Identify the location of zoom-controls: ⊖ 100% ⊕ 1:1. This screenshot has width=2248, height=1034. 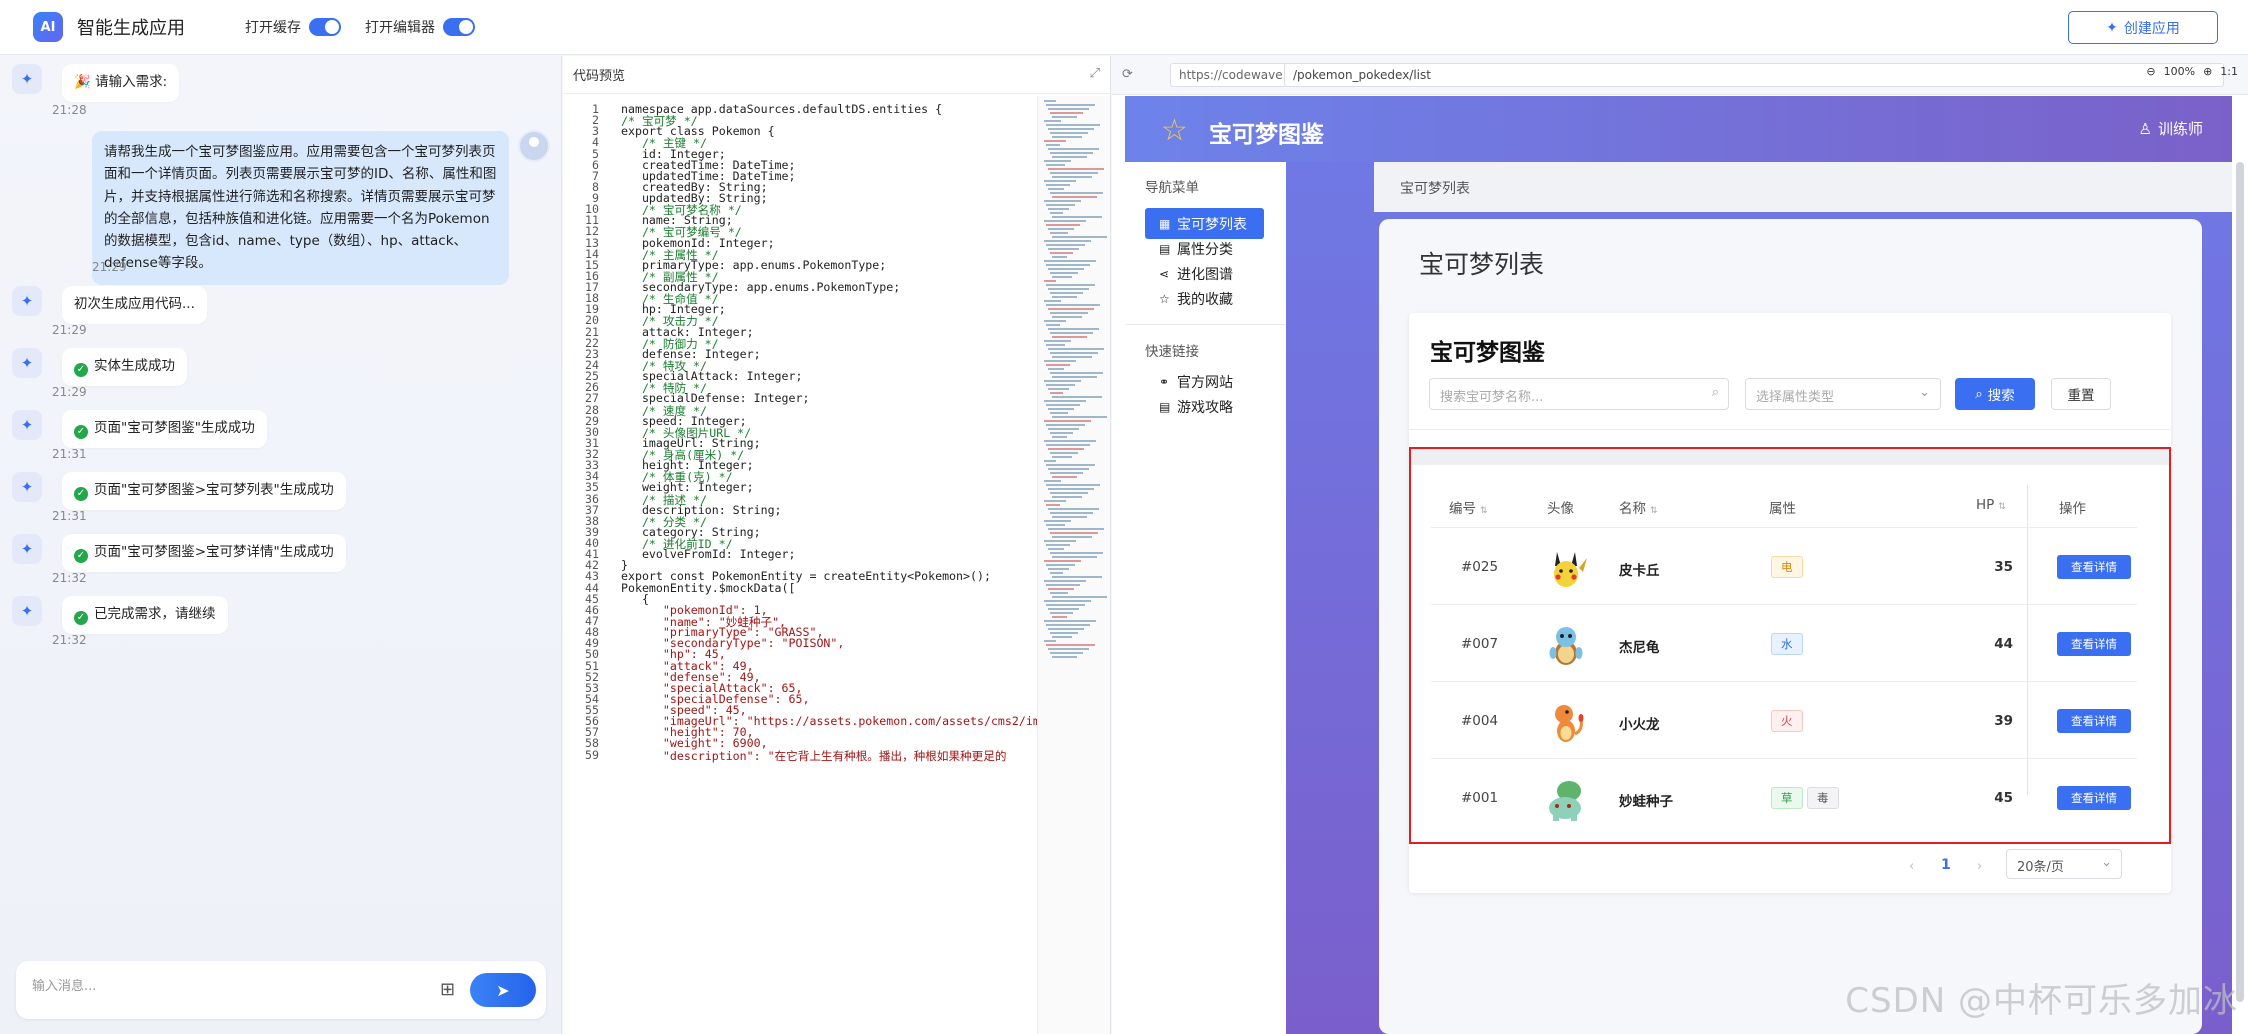
(2192, 71).